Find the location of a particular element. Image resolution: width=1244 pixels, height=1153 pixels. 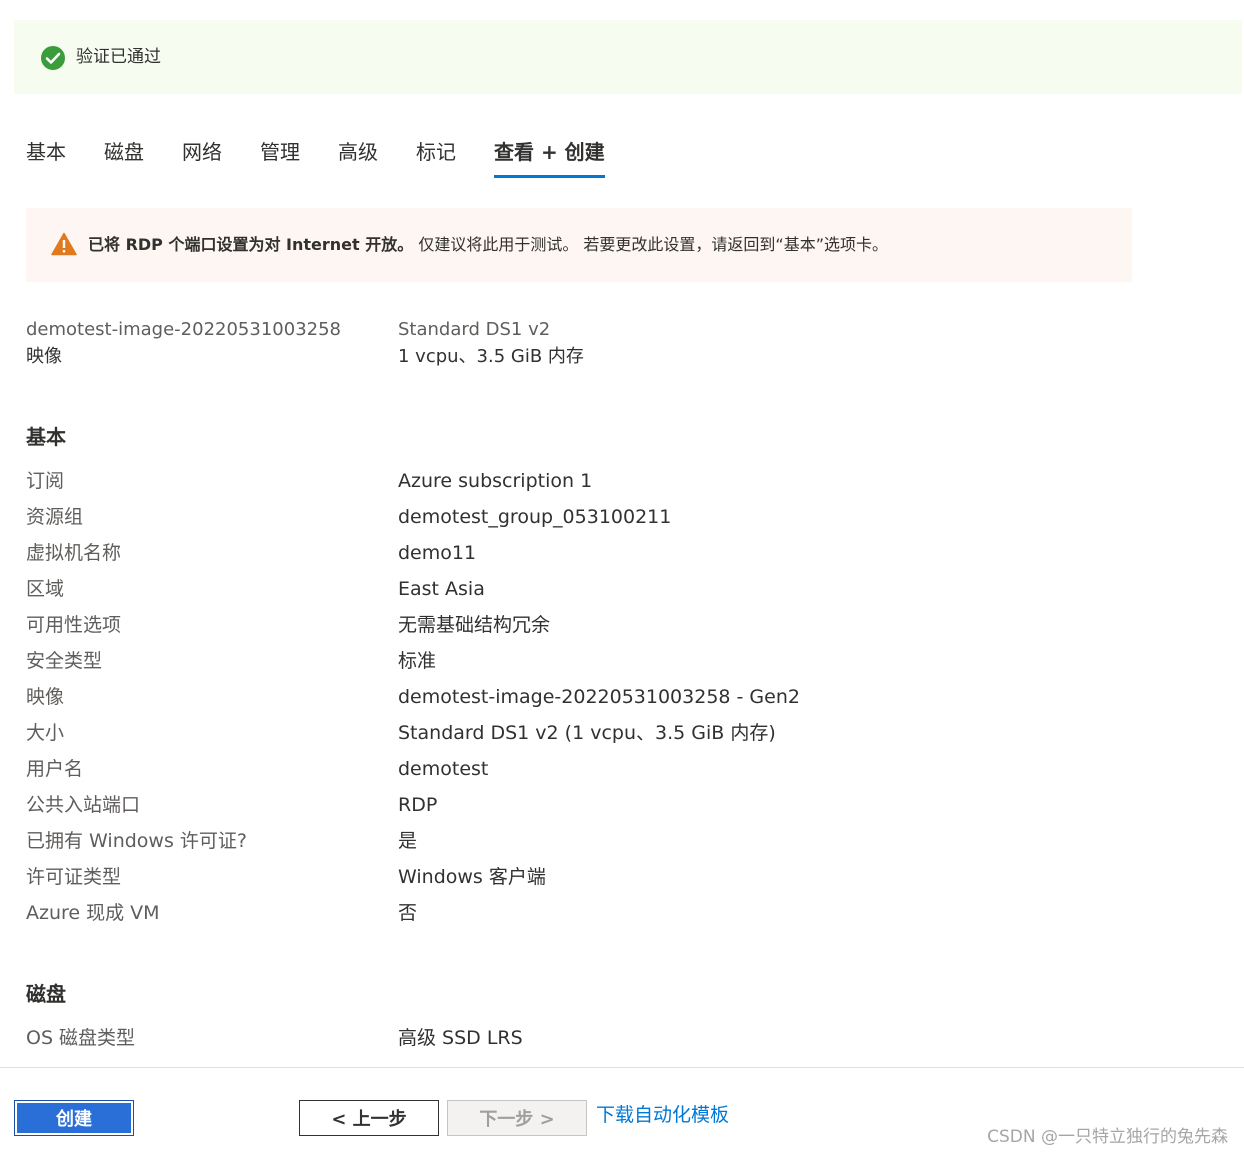

row-label: OS 磁盘类型 is located at coordinates (81, 1038).